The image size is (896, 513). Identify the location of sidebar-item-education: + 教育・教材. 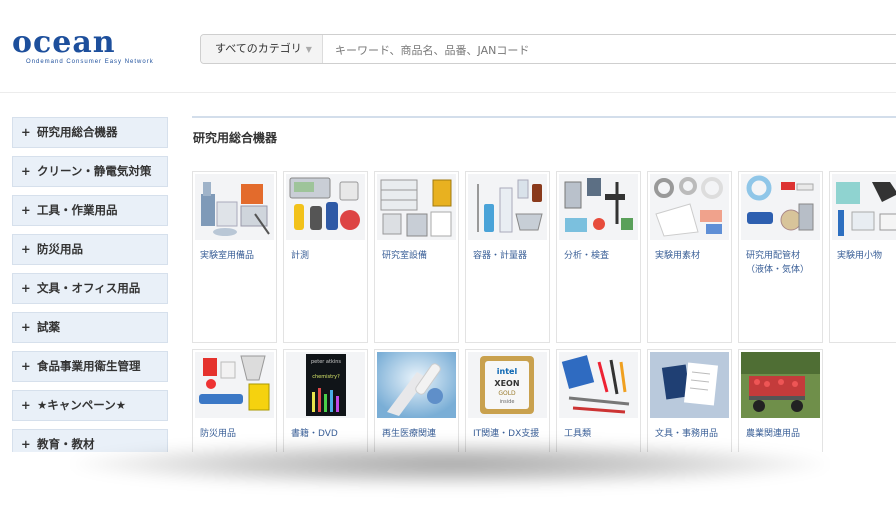
(90, 440).